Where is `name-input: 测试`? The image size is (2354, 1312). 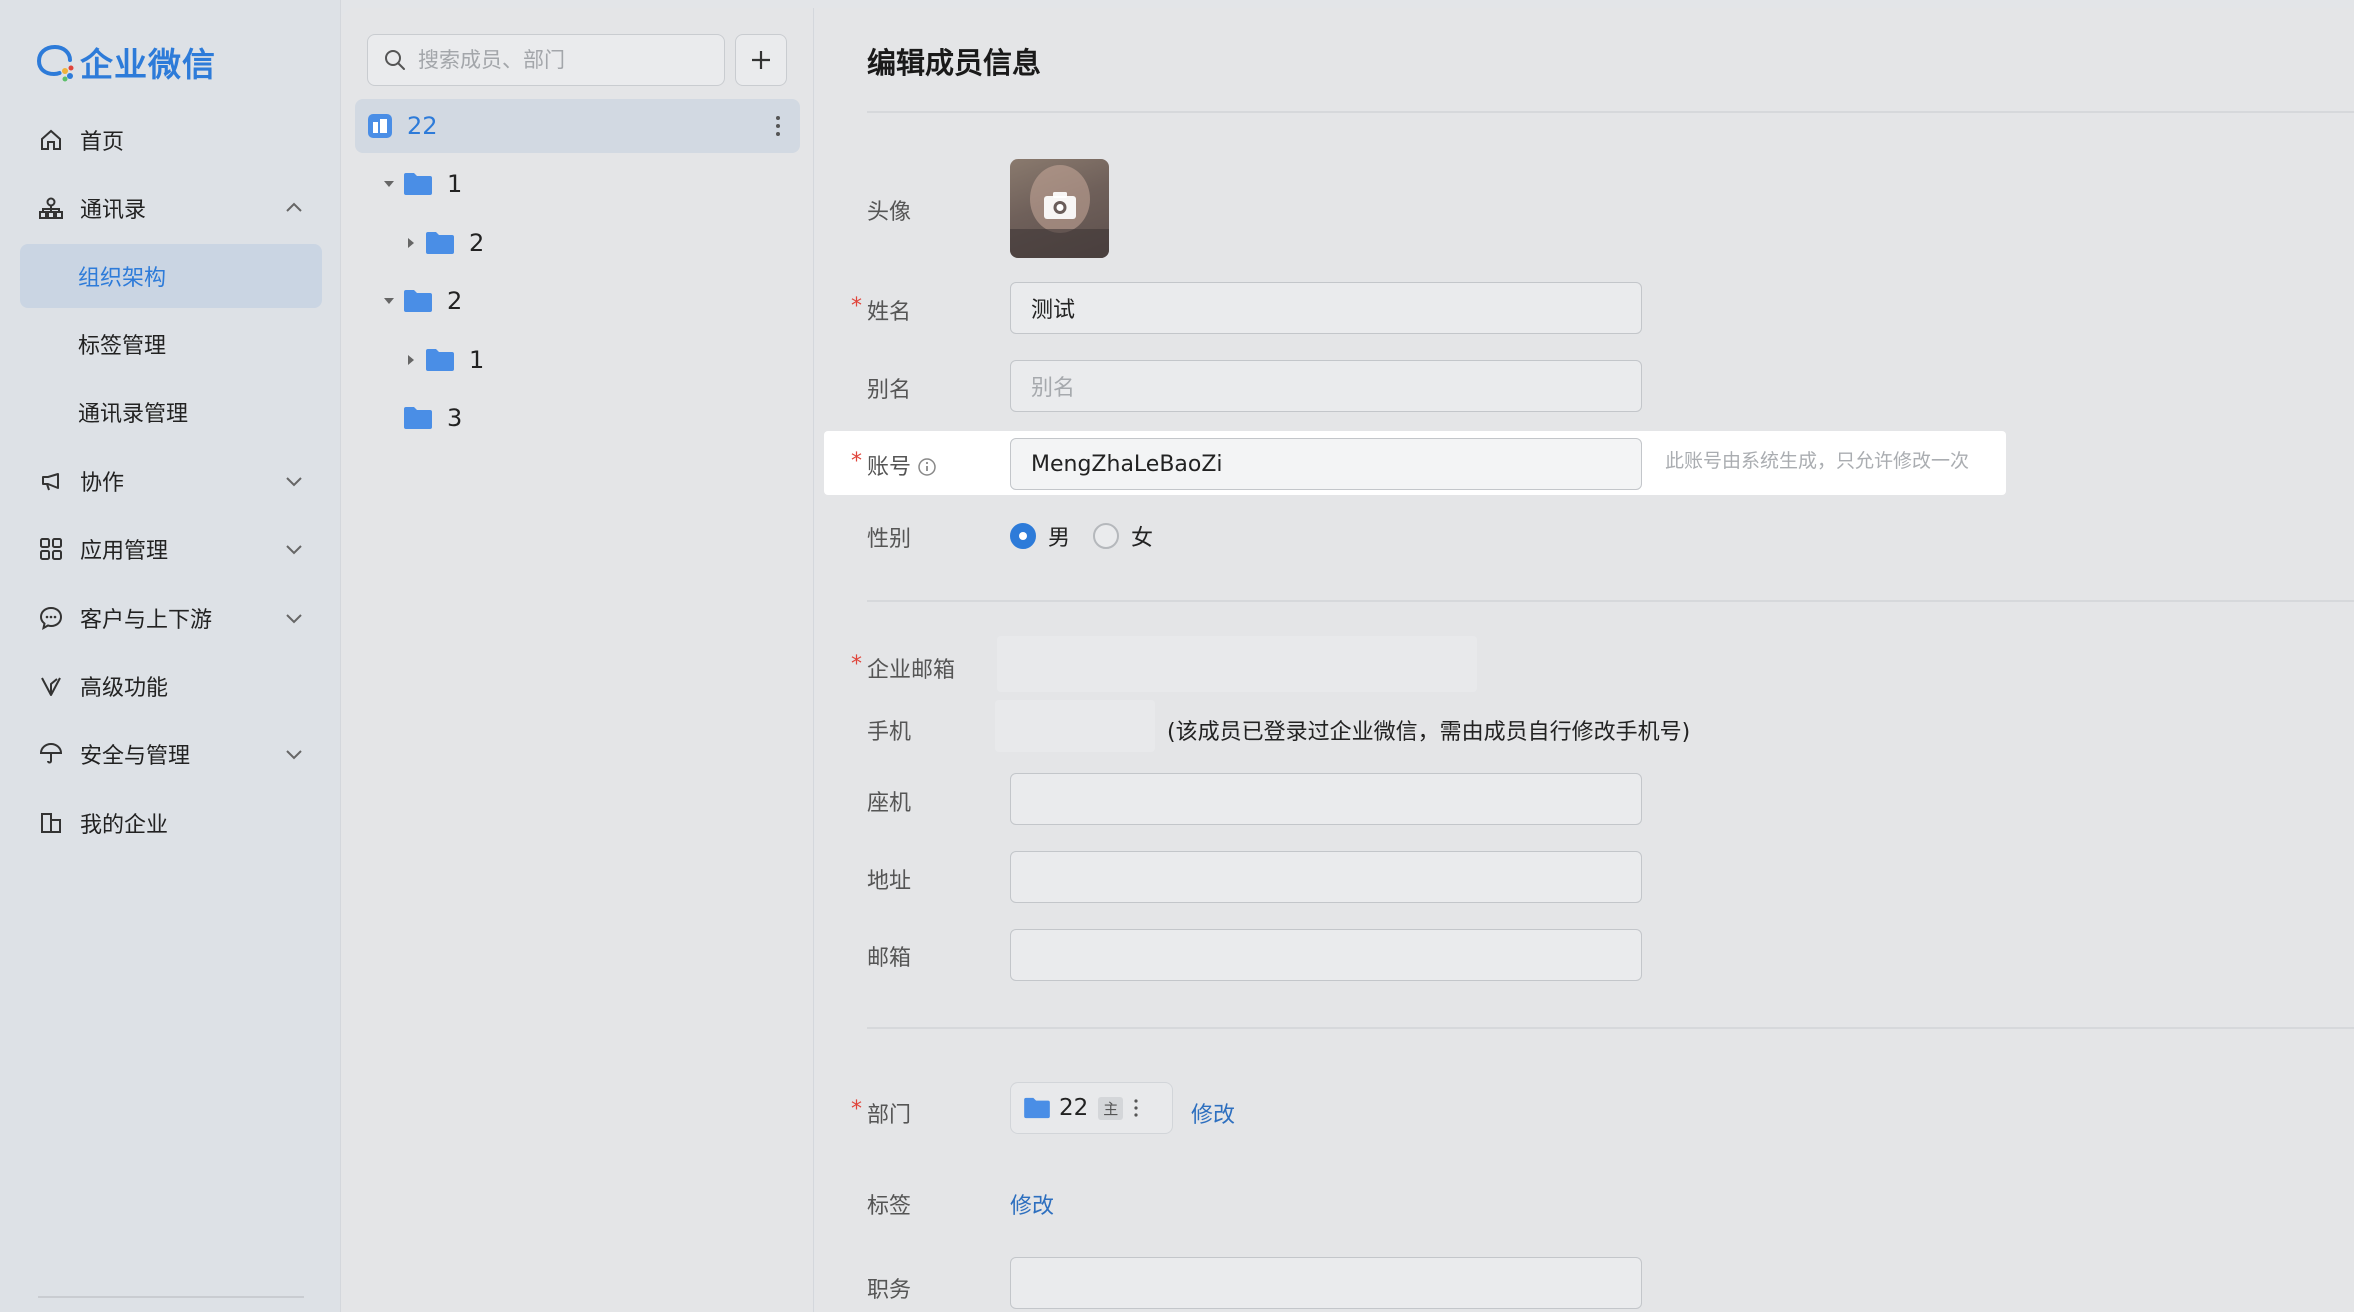 name-input: 测试 is located at coordinates (1326, 308).